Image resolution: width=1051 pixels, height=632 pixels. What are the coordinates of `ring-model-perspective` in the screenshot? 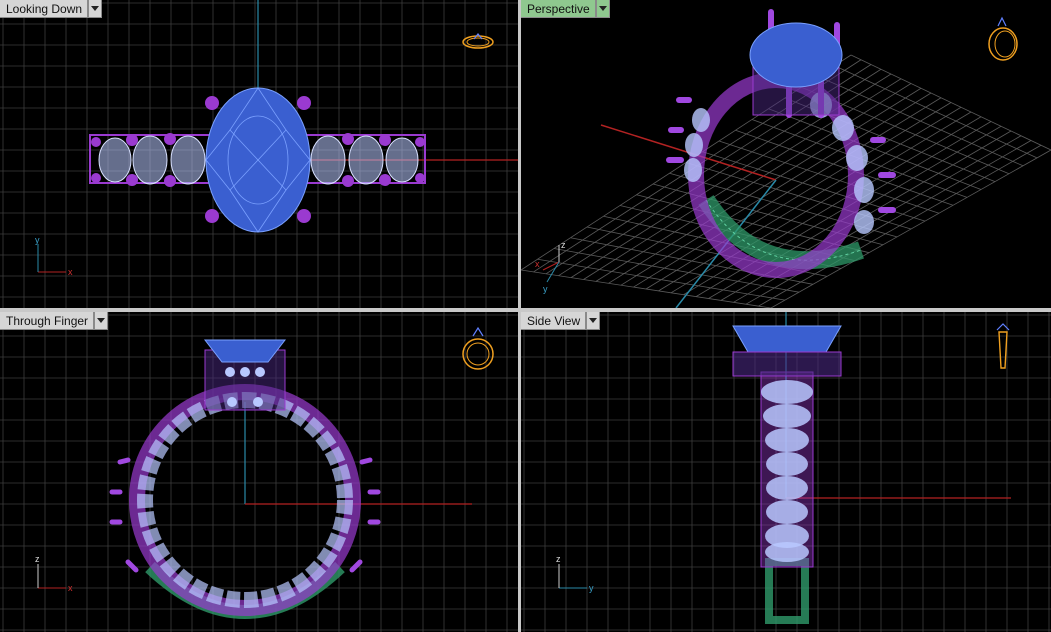 It's located at (781, 143).